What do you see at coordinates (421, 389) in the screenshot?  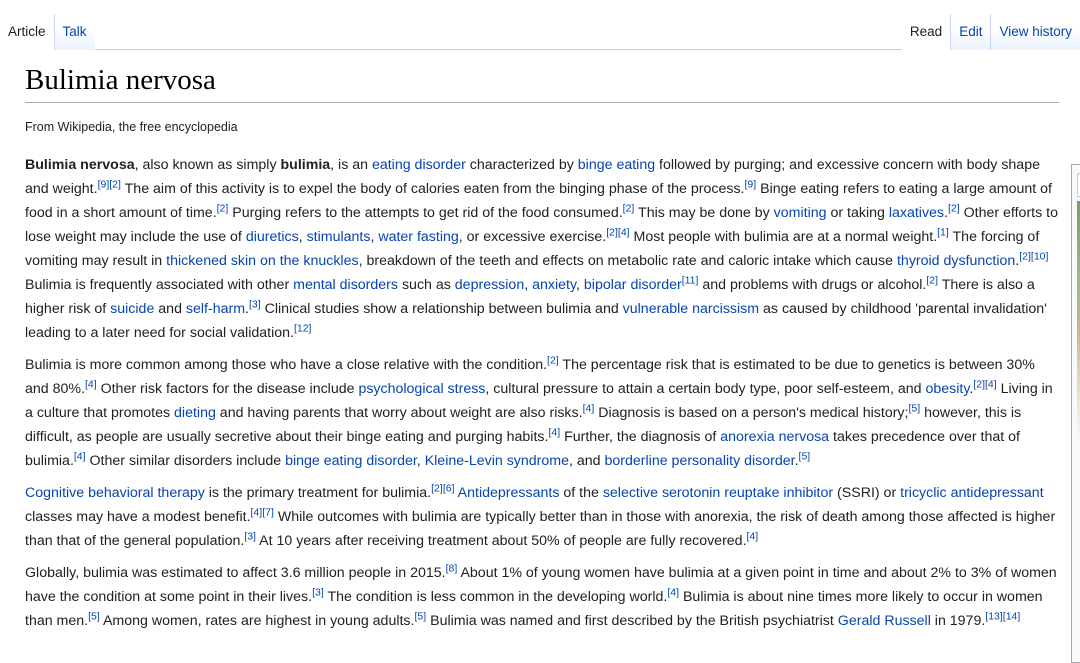 I see `wiki-link: psychological stress` at bounding box center [421, 389].